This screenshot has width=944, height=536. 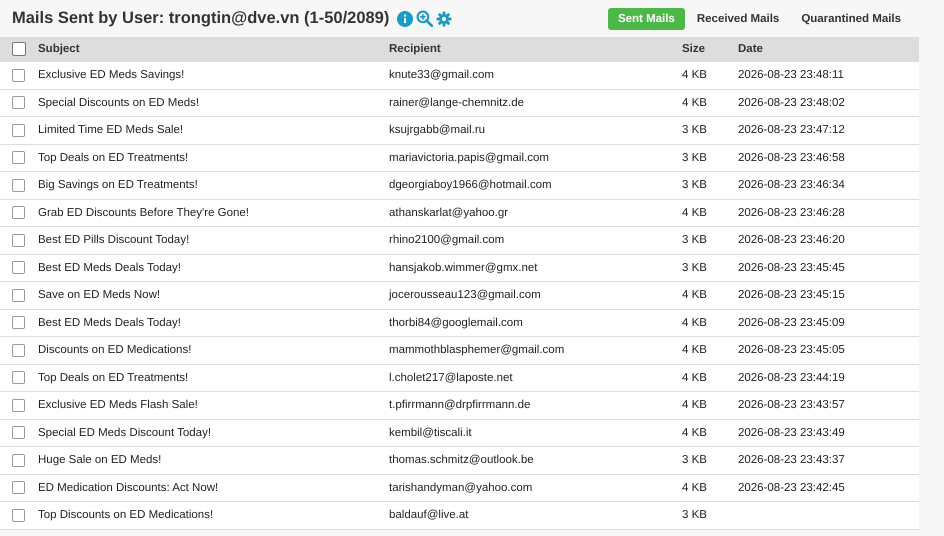 I want to click on recipient-cell-text: dgeorgiaboy1966@hotmail.com, so click(x=471, y=185).